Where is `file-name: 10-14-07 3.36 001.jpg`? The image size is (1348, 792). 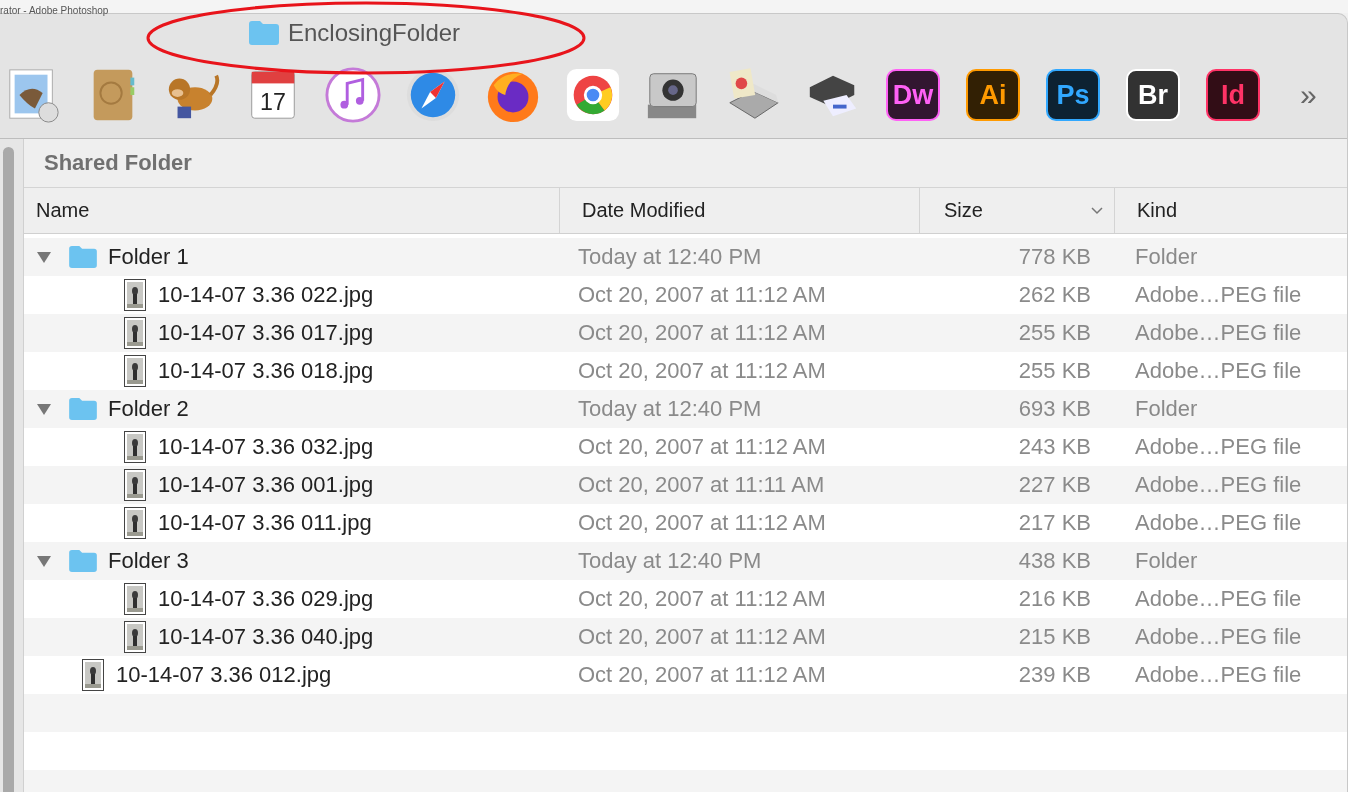 file-name: 10-14-07 3.36 001.jpg is located at coordinates (266, 485).